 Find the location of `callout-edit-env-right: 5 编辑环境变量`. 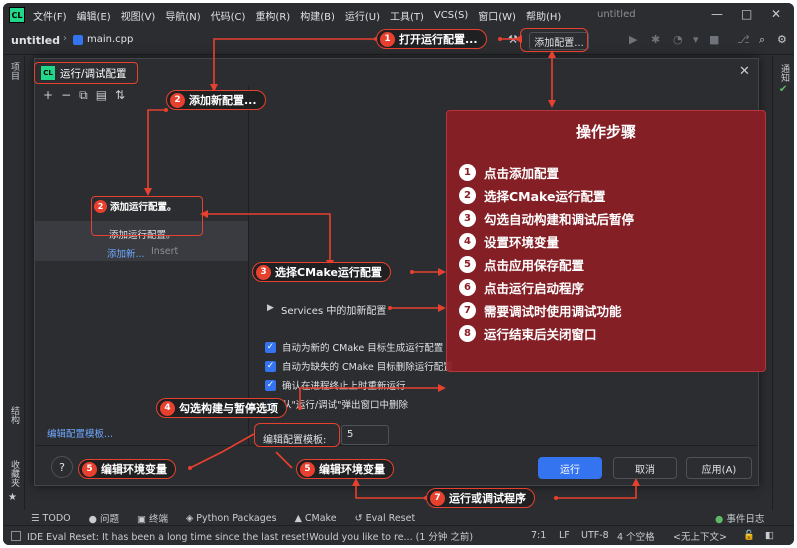

callout-edit-env-right: 5 编辑环境变量 is located at coordinates (345, 469).